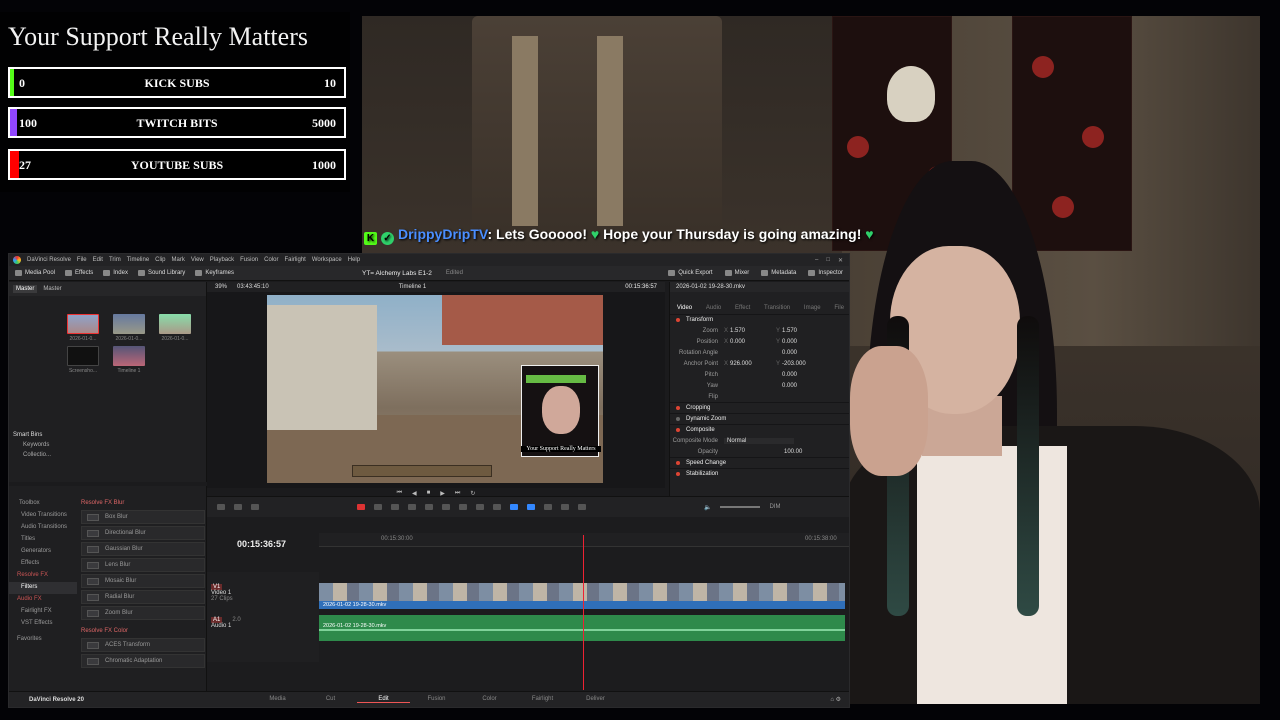 Image resolution: width=1280 pixels, height=720 pixels. Describe the element at coordinates (263, 623) in the screenshot. I see `track-header-a1: A1 2.0 Audio 1` at that location.